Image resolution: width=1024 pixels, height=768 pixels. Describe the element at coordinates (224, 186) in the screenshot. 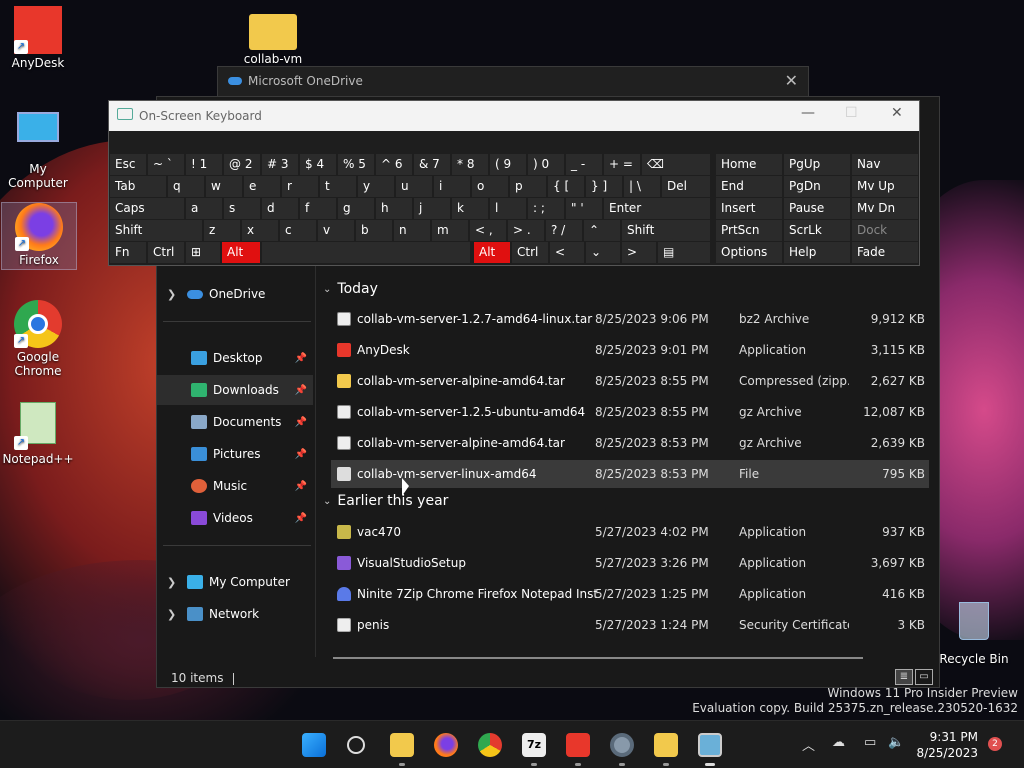

I see `osk-key: w` at that location.